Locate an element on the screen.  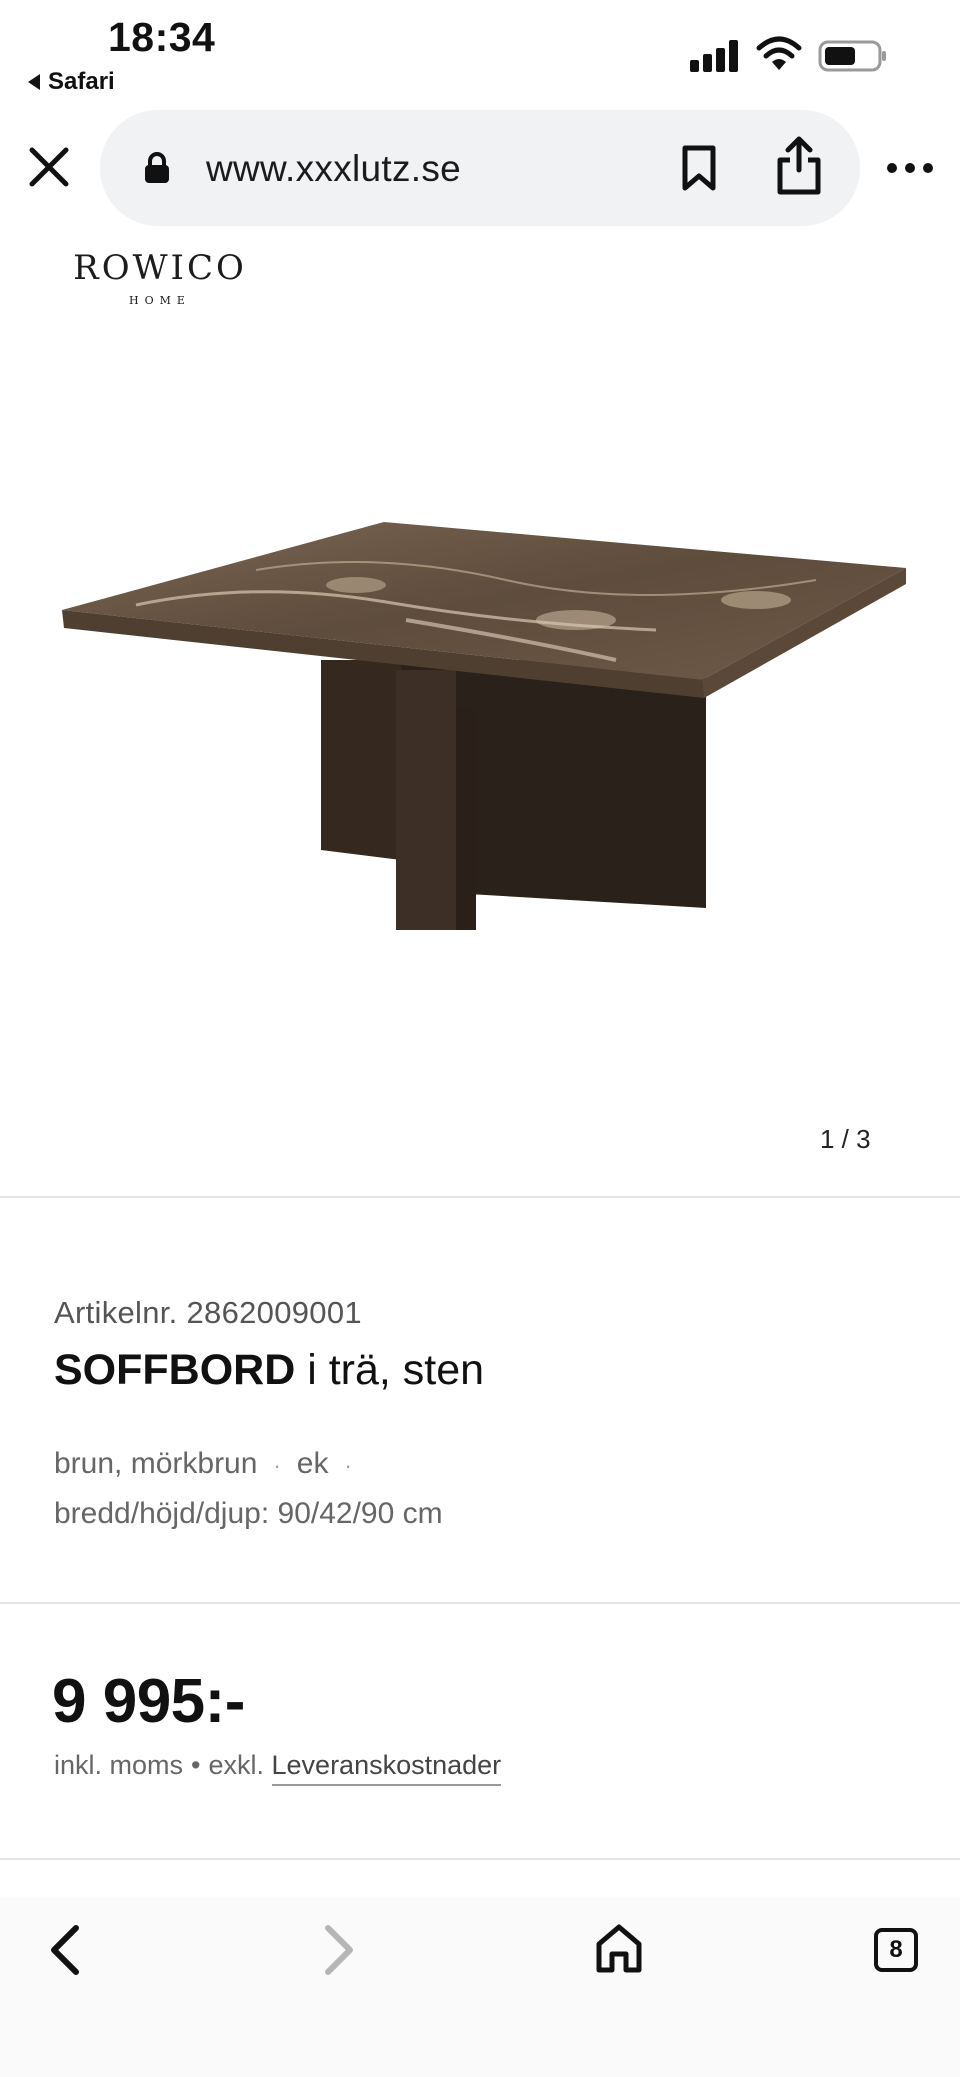
wifi-icon is located at coordinates (779, 53).